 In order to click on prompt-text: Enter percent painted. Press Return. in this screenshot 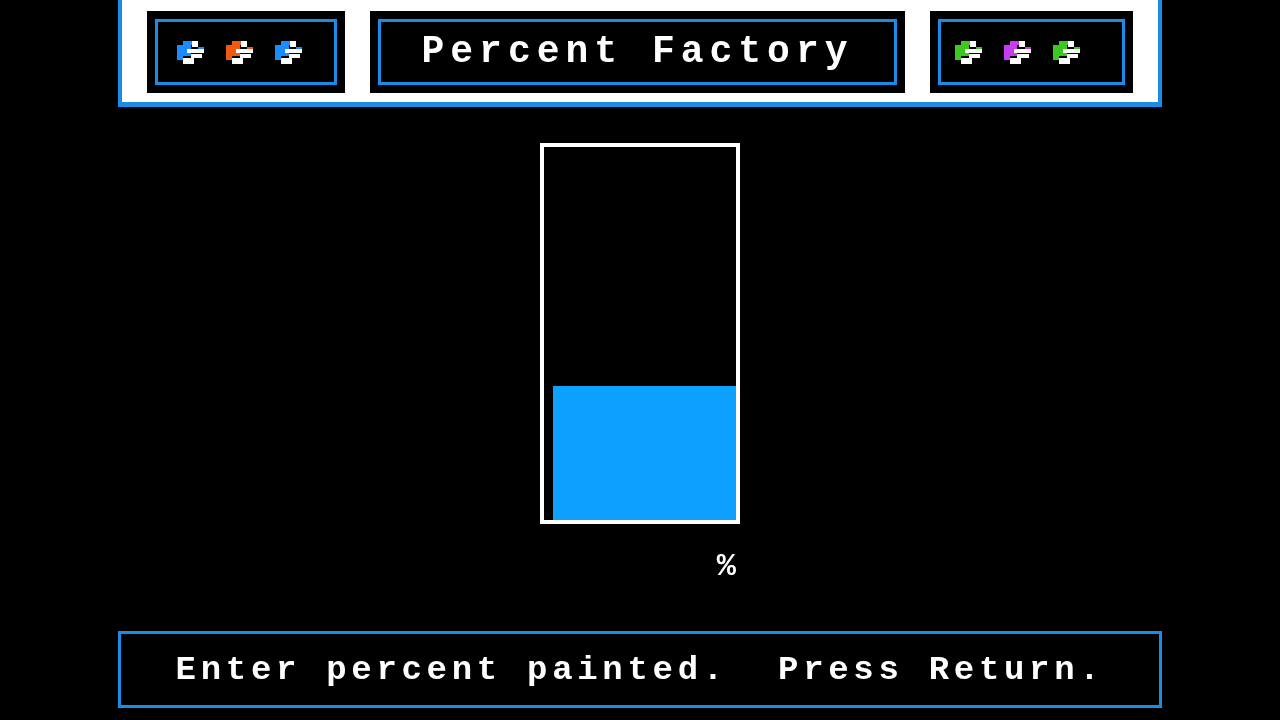, I will do `click(640, 669)`.